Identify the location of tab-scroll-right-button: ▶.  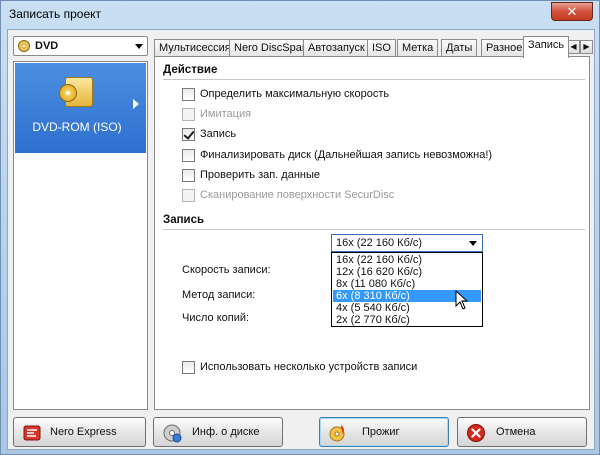
(586, 47).